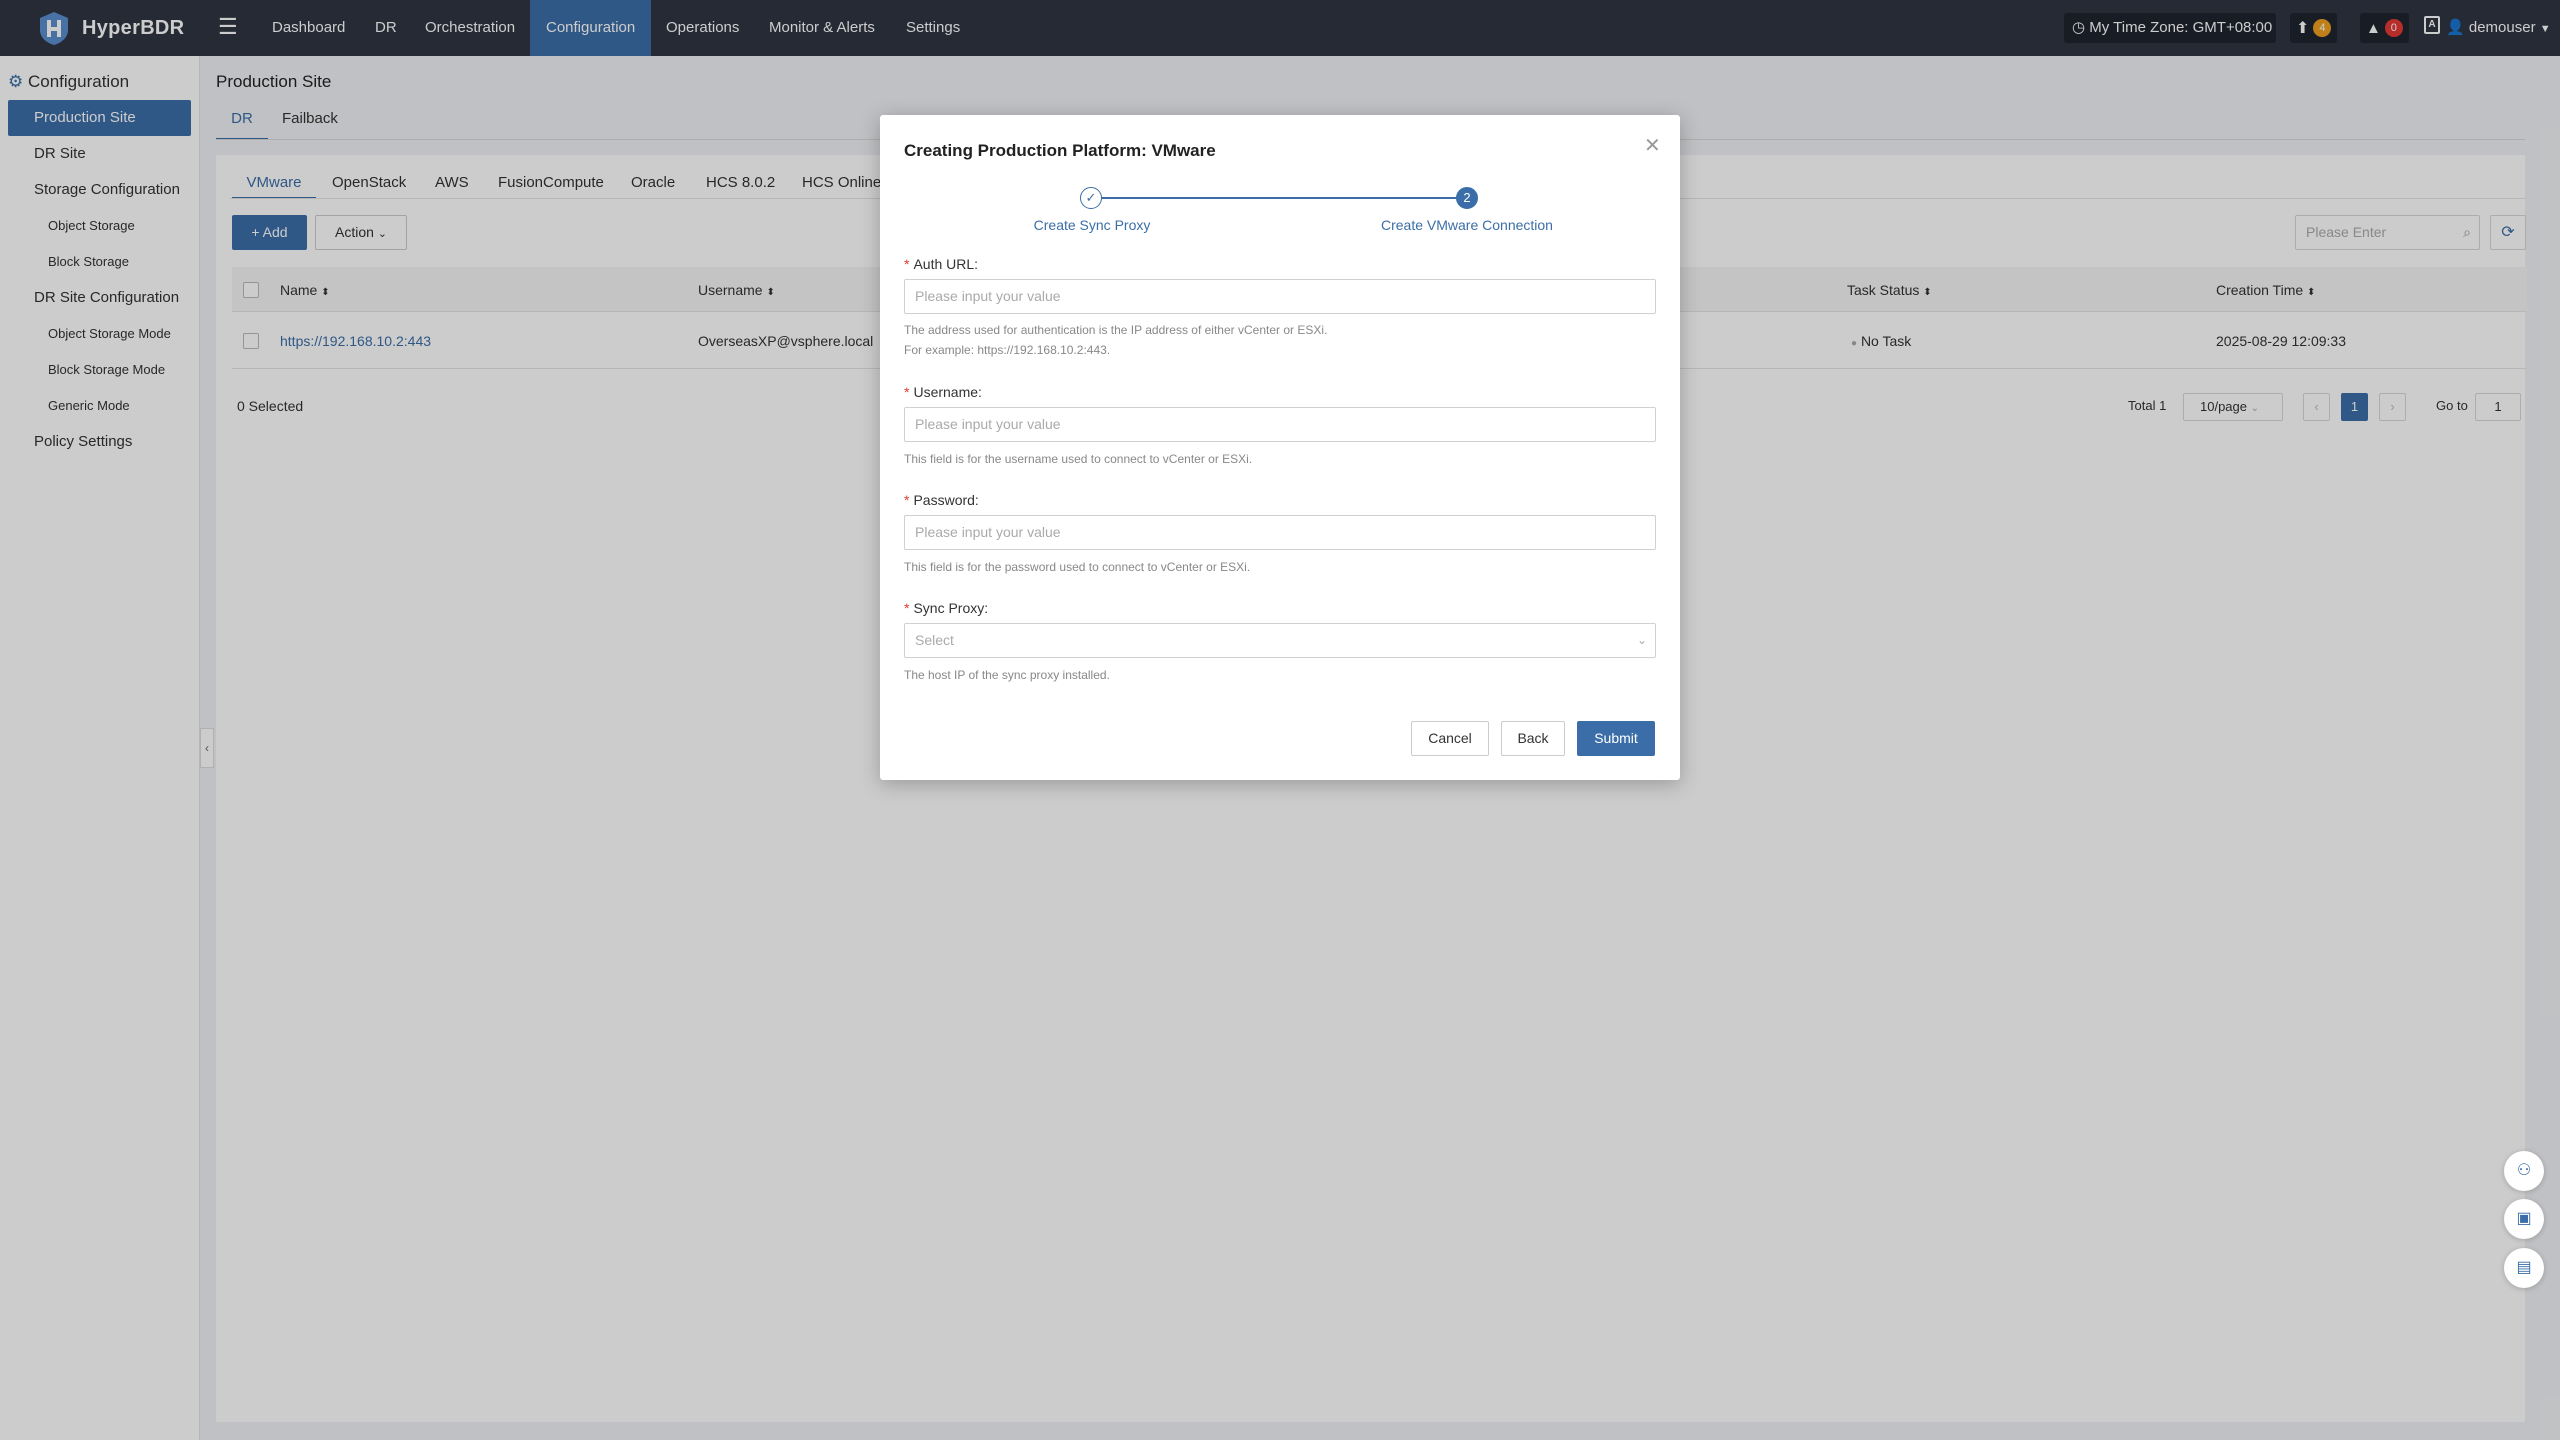 The image size is (2560, 1440). I want to click on back-button: Back, so click(1533, 738).